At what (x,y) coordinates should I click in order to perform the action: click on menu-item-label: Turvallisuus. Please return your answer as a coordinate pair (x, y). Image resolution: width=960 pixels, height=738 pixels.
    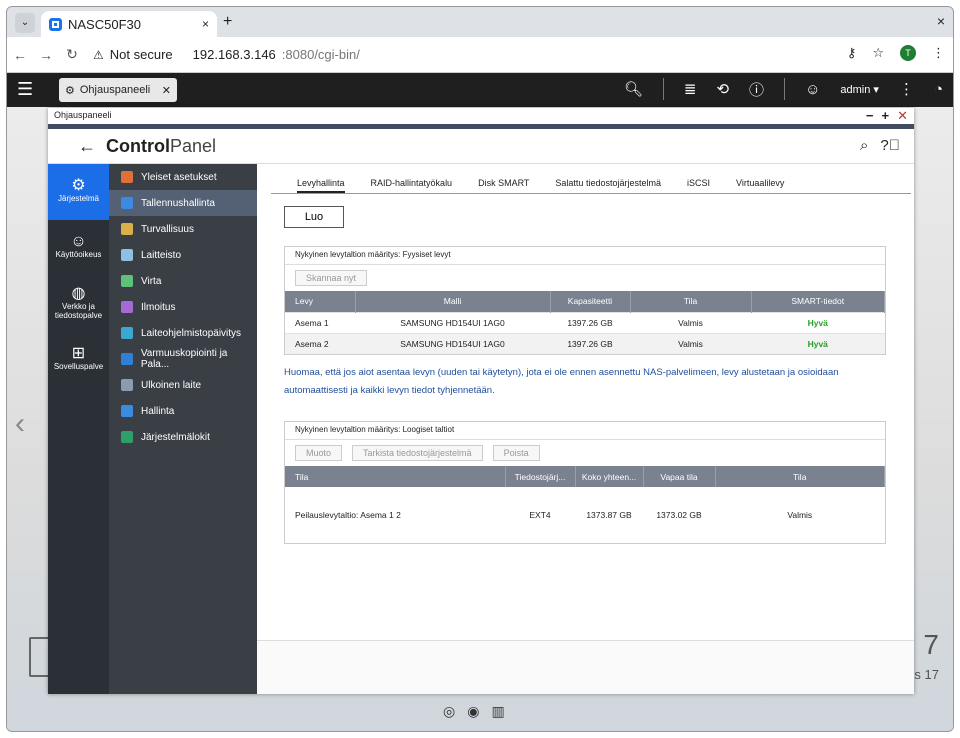
    Looking at the image, I should click on (167, 229).